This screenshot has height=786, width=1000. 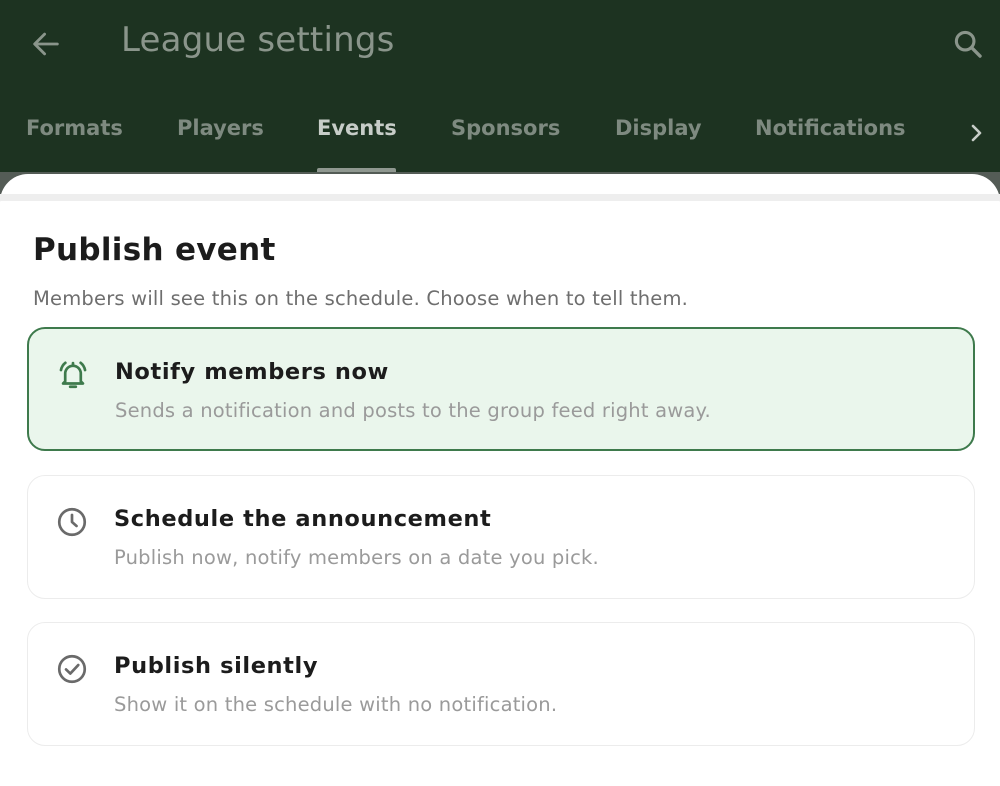 I want to click on tab-notifications: Notifications, so click(x=830, y=131).